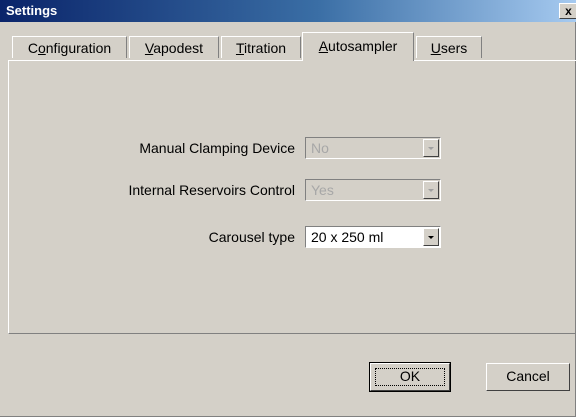 This screenshot has height=417, width=576. I want to click on tab-label-accel: T, so click(239, 48).